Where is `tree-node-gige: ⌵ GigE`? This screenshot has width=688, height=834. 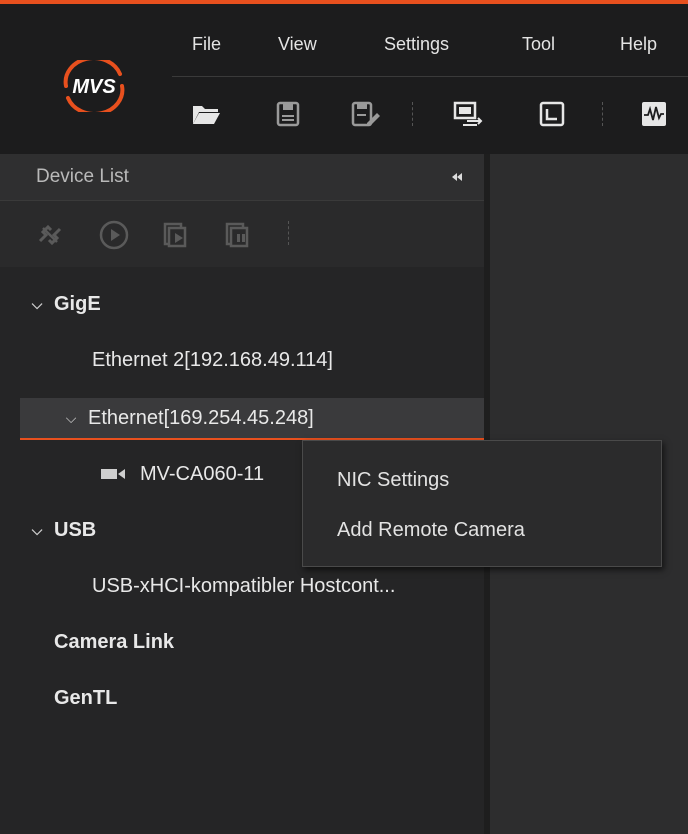 tree-node-gige: ⌵ GigE is located at coordinates (257, 304).